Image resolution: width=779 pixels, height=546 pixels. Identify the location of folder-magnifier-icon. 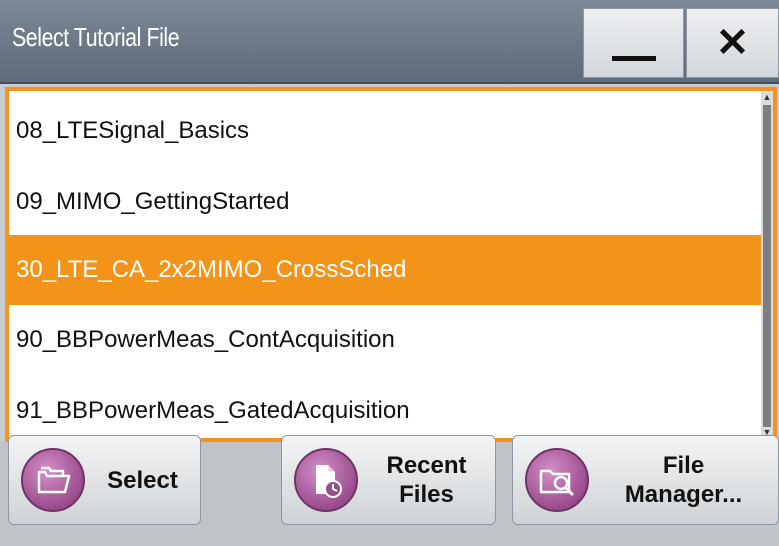
(557, 480).